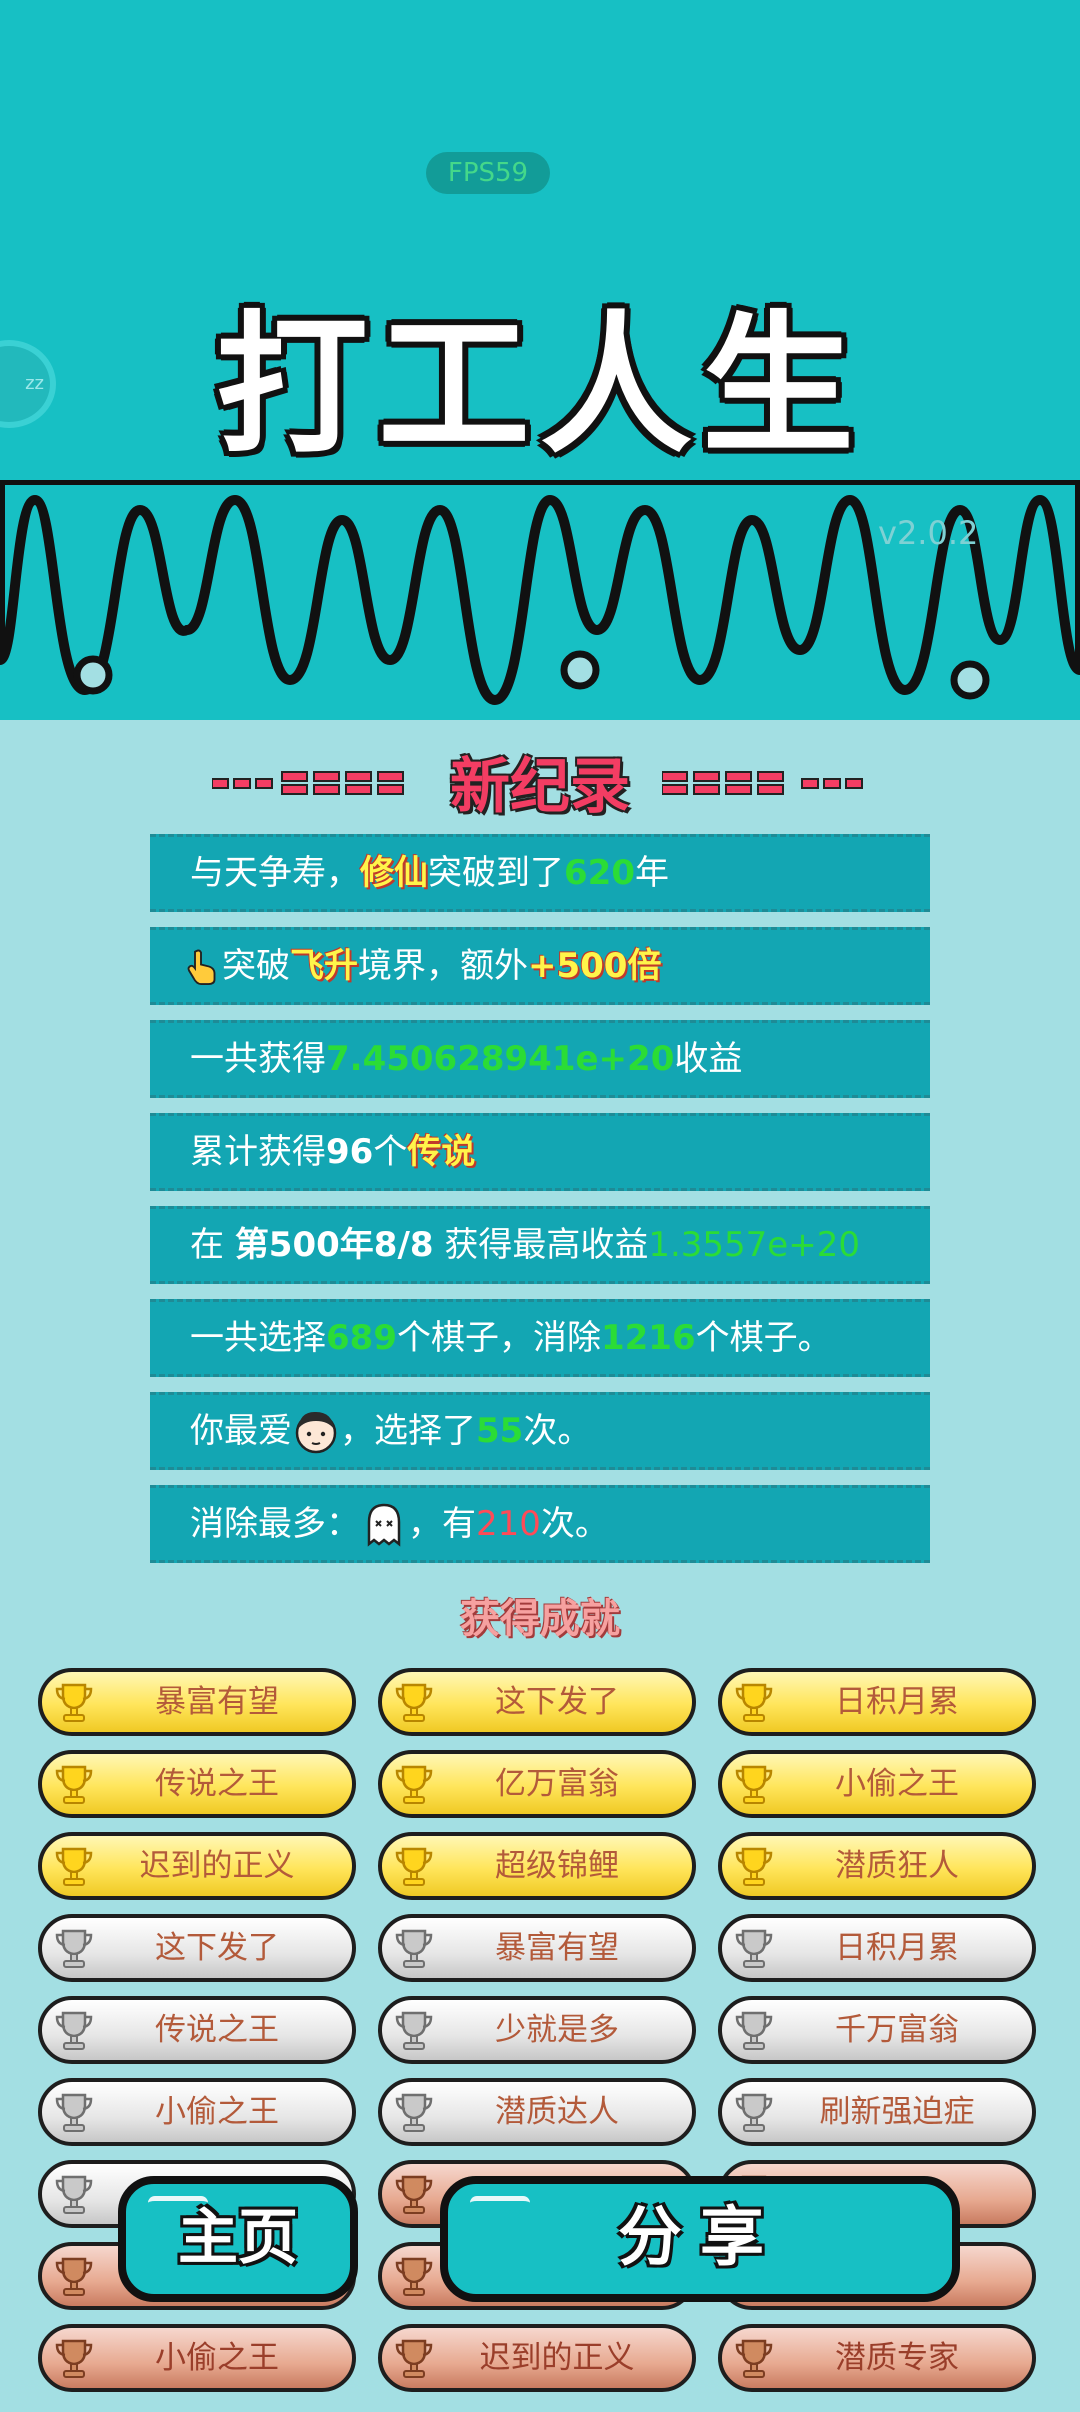  Describe the element at coordinates (540, 1245) in the screenshot. I see `stat-best-income: 在 第500年8/8 获得最高收益 1.3557e+20` at that location.